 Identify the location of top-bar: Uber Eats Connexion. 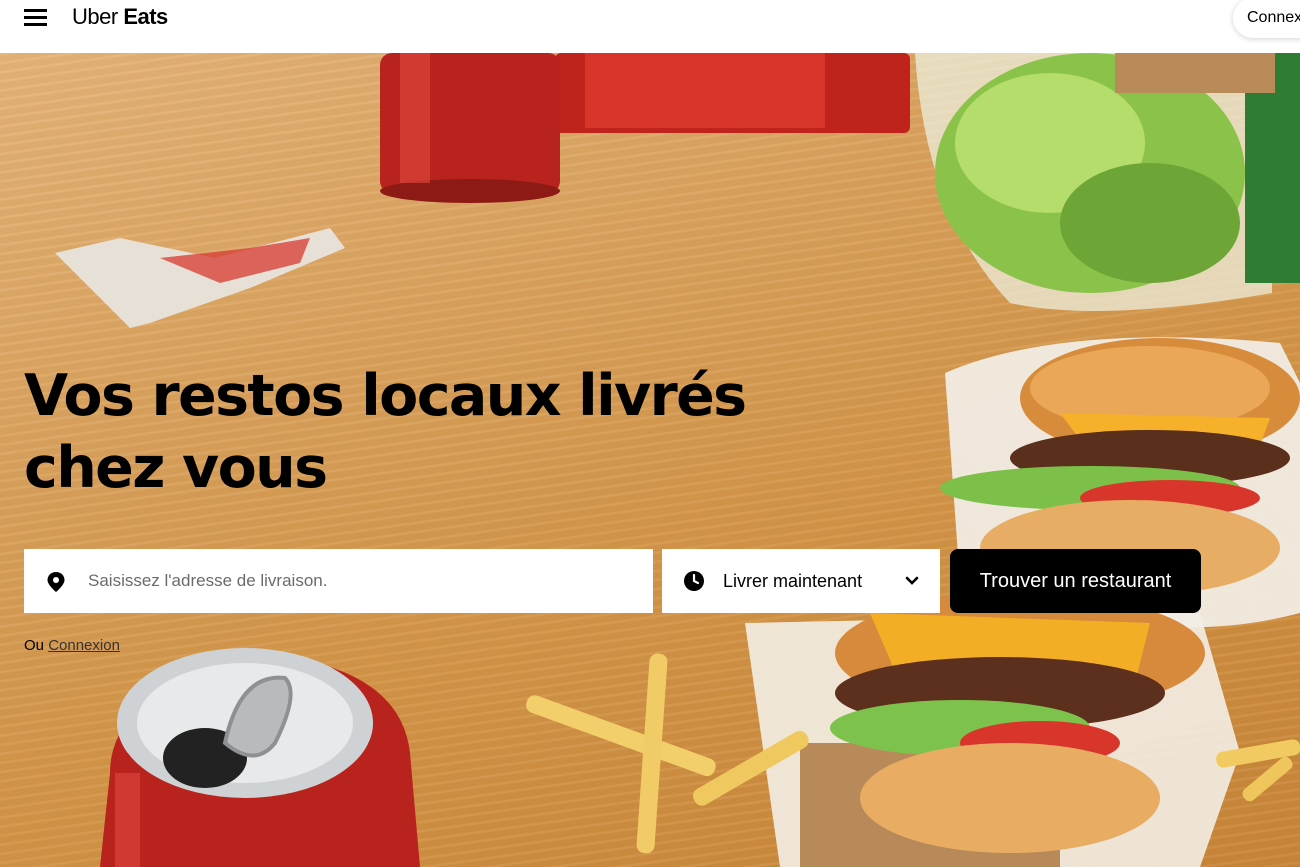
(650, 26).